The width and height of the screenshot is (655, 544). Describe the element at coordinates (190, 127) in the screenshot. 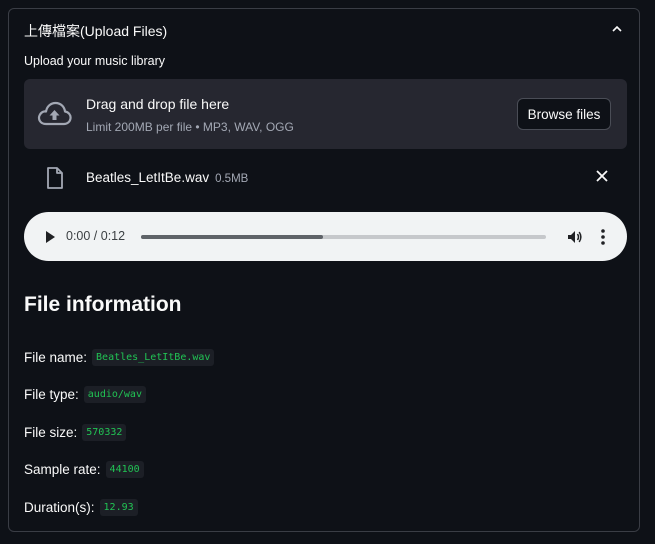

I see `dropzone-subtitle: Limit 200MB per file • MP3, WAV, OGG` at that location.